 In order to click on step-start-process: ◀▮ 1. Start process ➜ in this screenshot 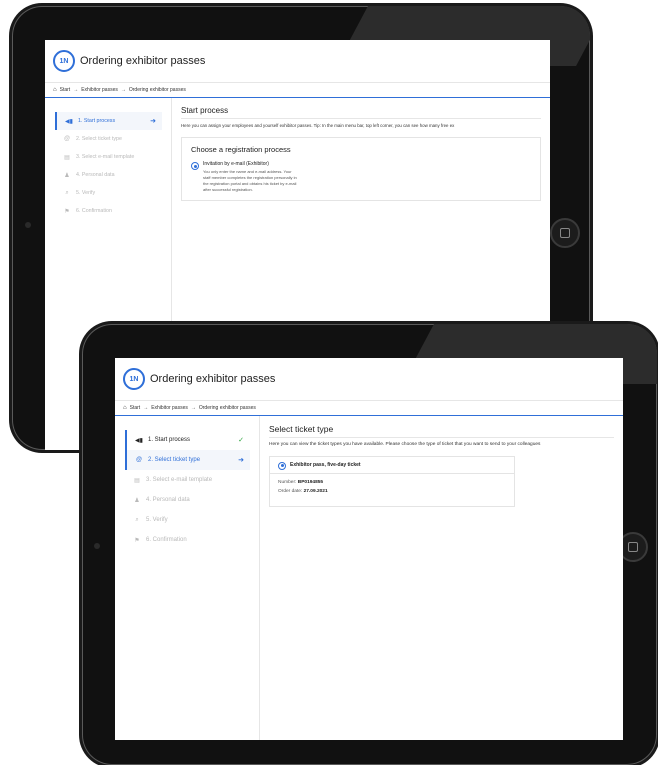, I will do `click(108, 121)`.